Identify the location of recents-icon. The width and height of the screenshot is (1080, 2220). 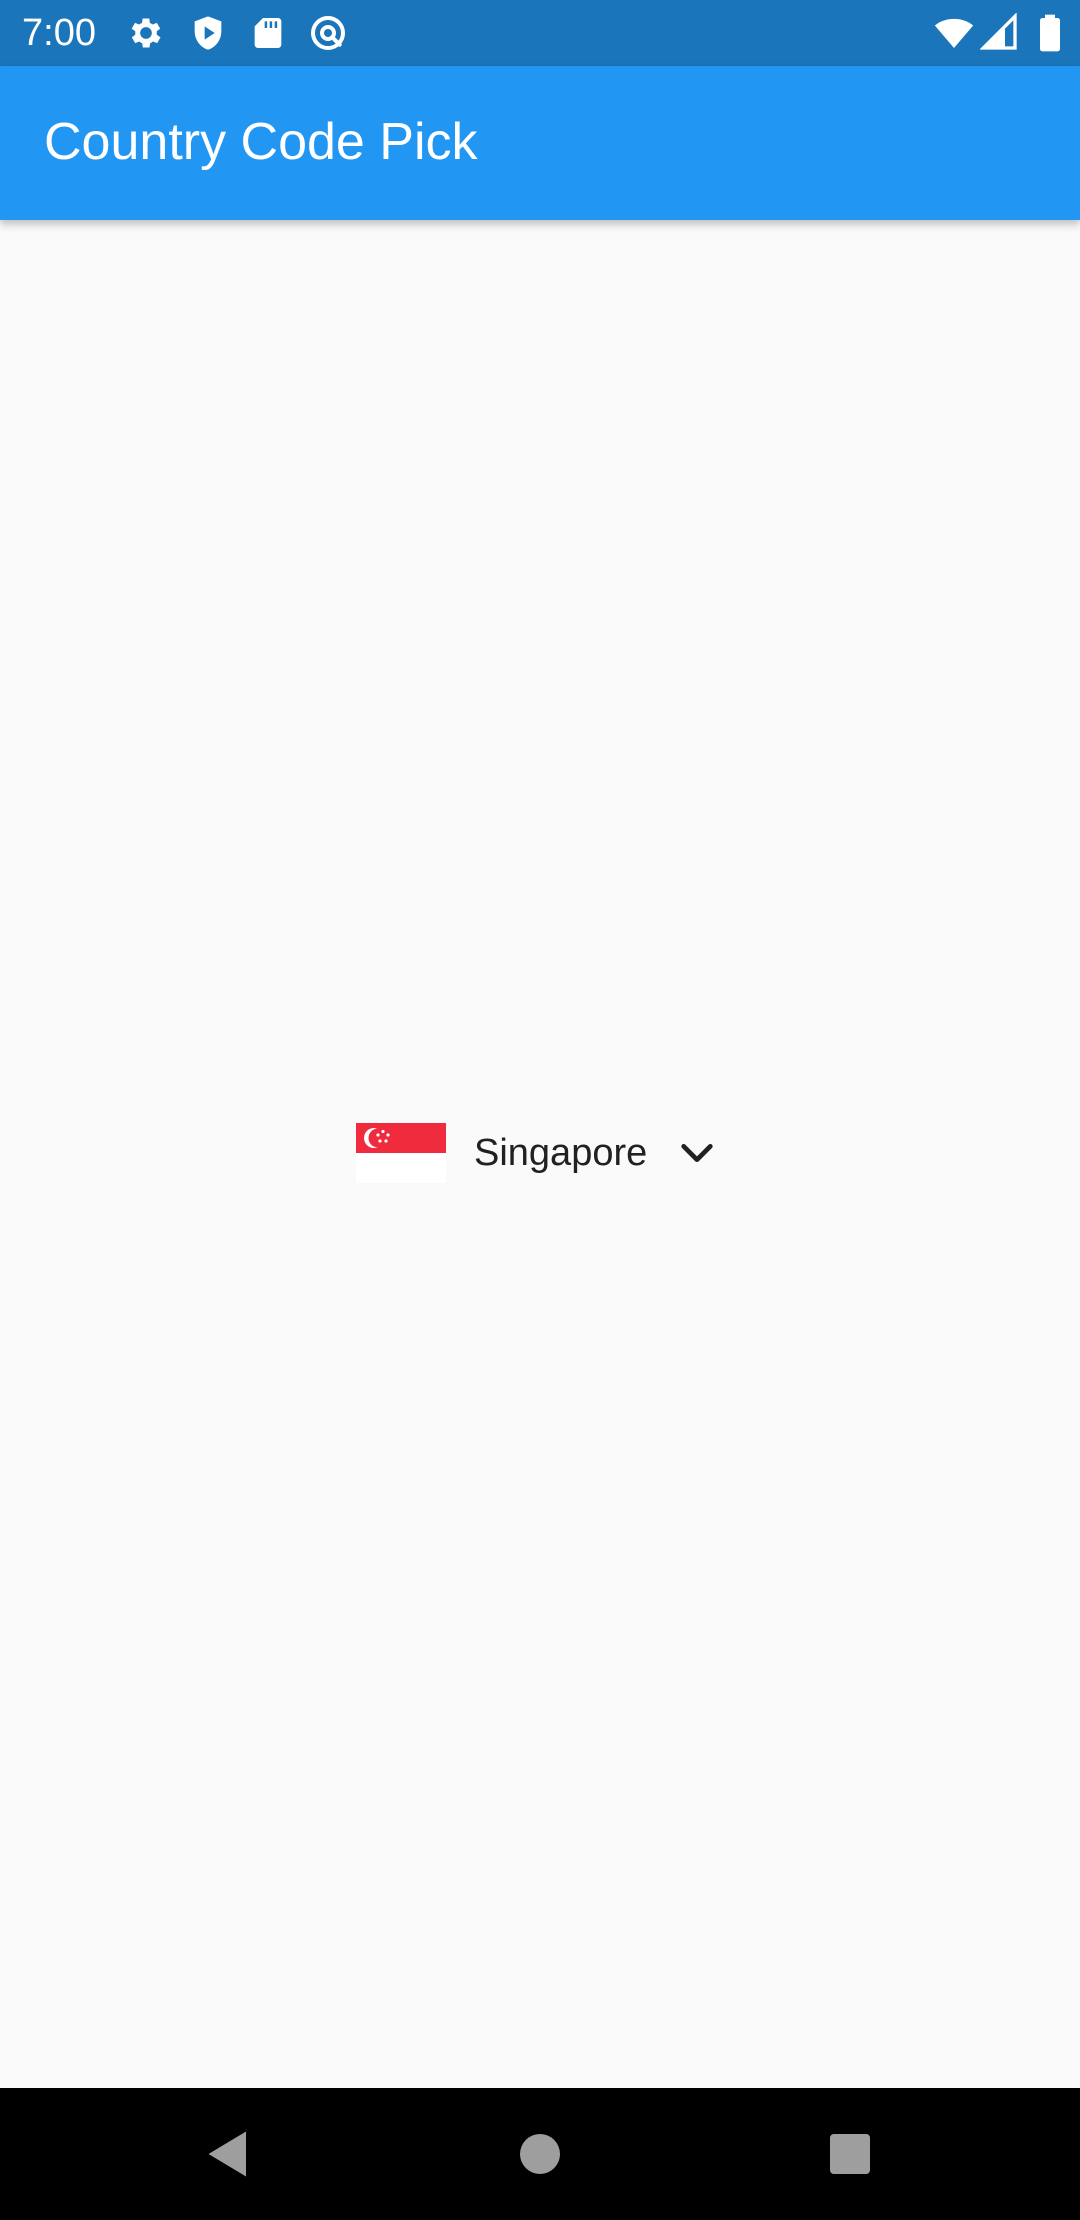
(850, 2154).